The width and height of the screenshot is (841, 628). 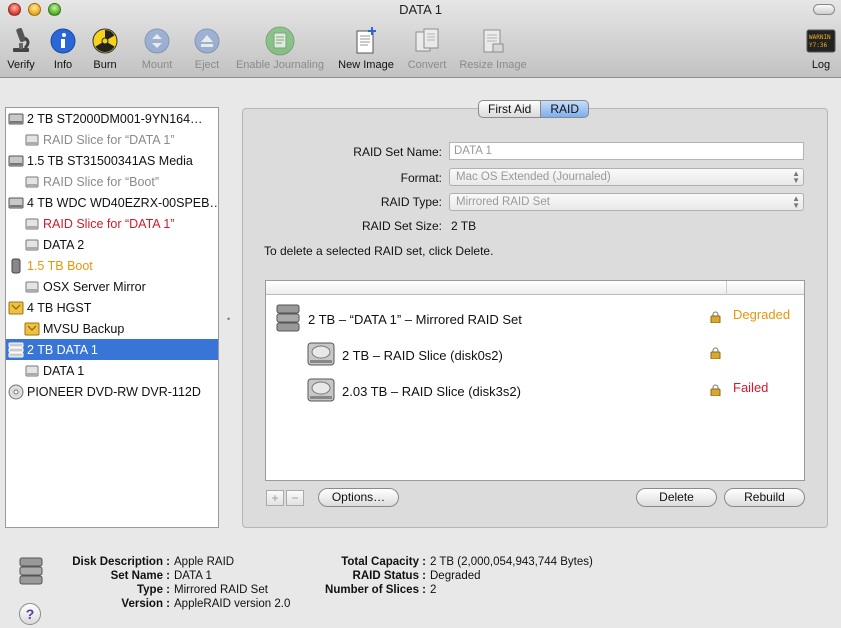 What do you see at coordinates (626, 177) in the screenshot?
I see `format-select: Mac OS Extended (Journaled) ▲ ▼` at bounding box center [626, 177].